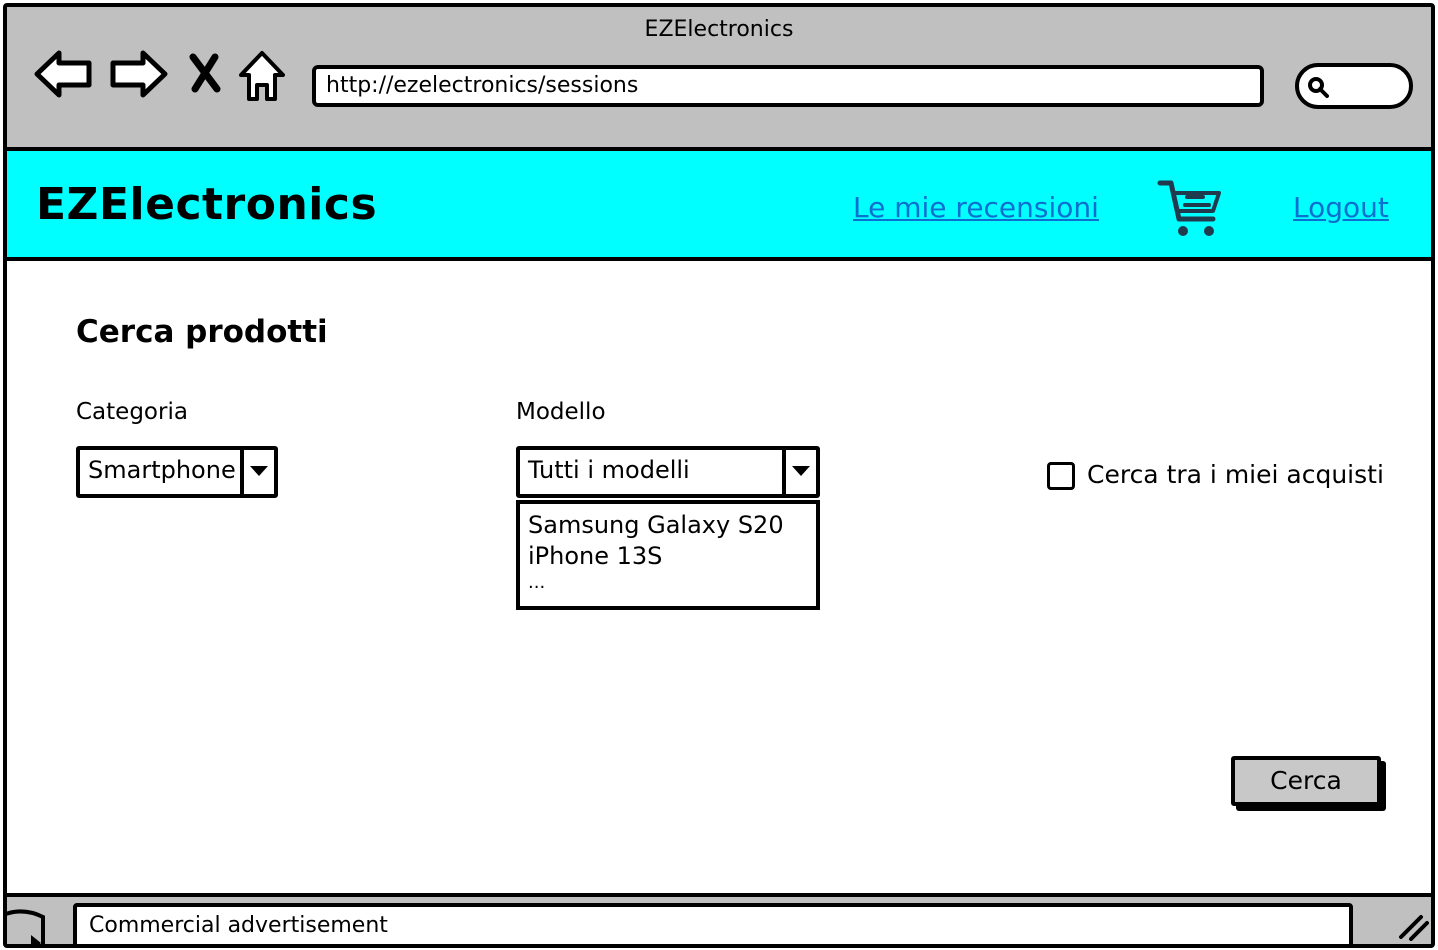 This screenshot has height=950, width=1438. I want to click on category-select: Smartphone, so click(177, 472).